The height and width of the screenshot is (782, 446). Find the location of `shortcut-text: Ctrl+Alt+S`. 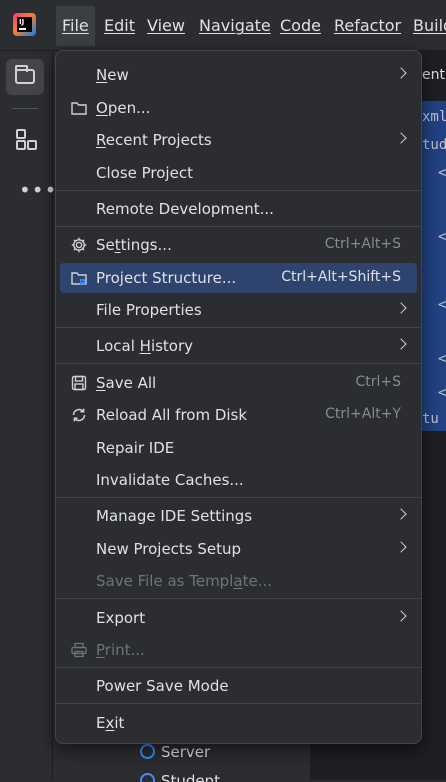

shortcut-text: Ctrl+Alt+S is located at coordinates (362, 244).